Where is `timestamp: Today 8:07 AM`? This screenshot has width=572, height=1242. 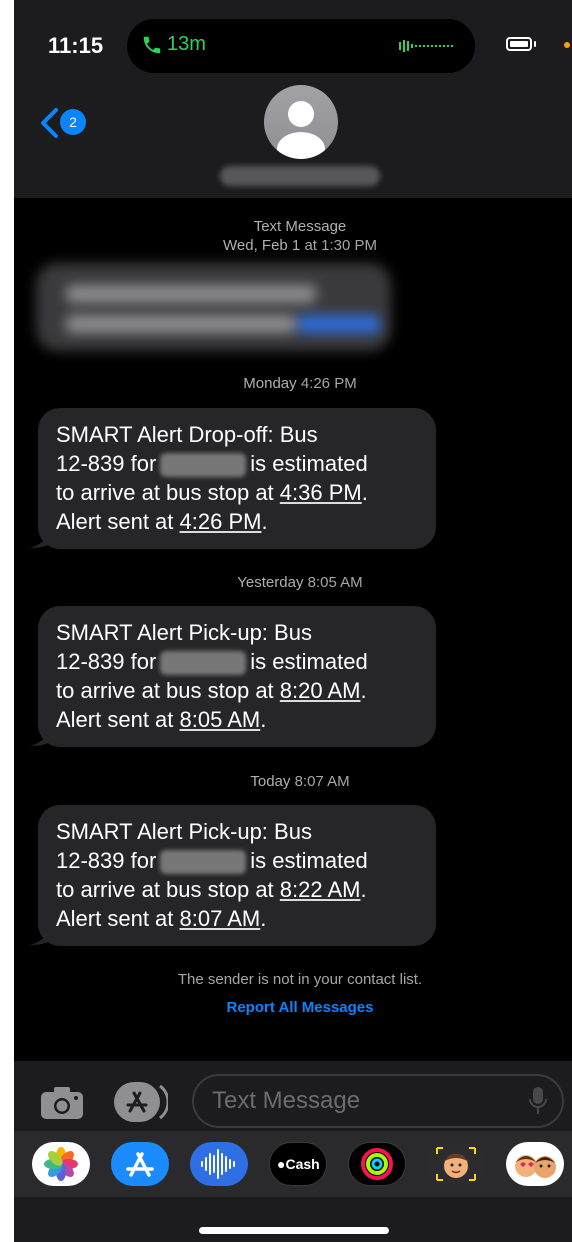 timestamp: Today 8:07 AM is located at coordinates (293, 781).